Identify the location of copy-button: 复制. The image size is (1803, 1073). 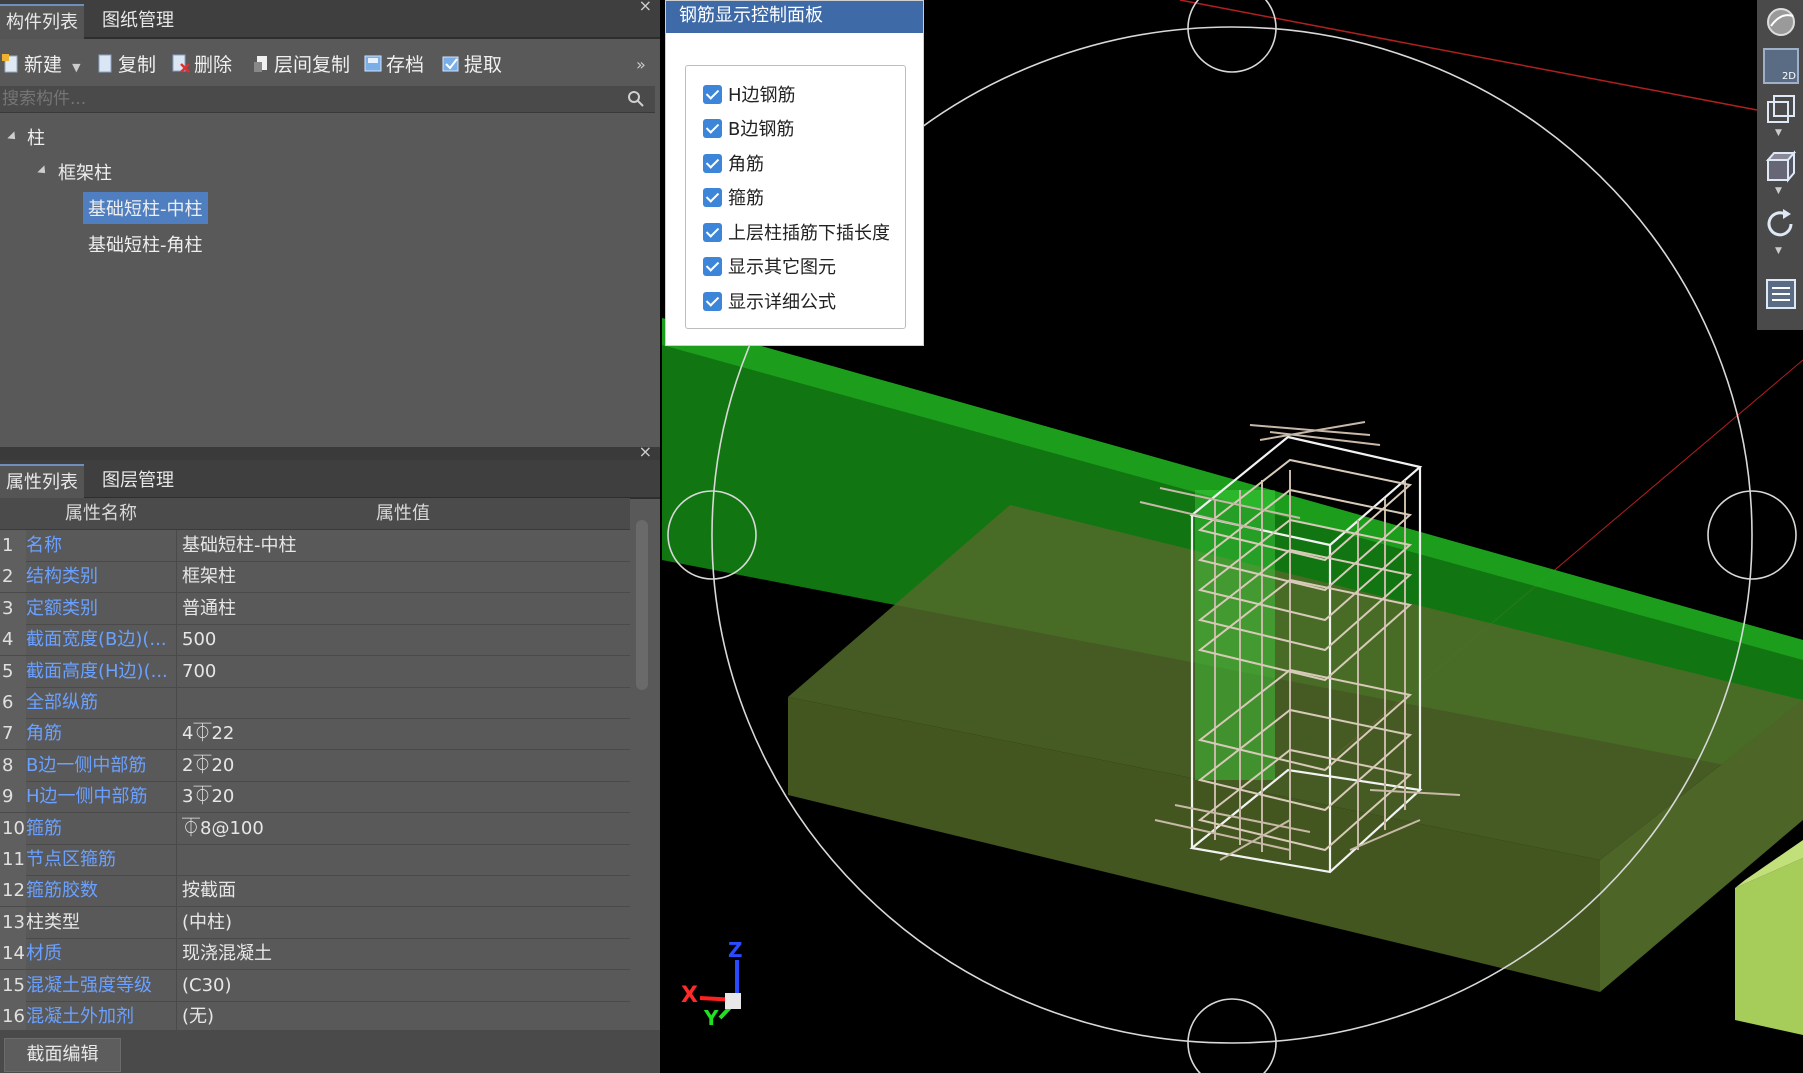
(126, 65).